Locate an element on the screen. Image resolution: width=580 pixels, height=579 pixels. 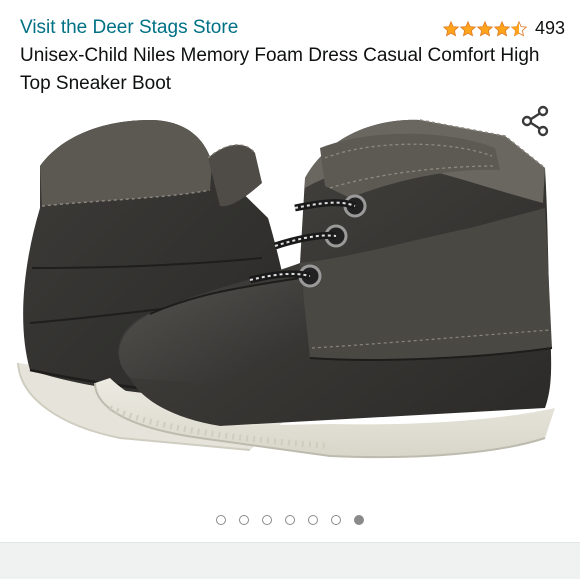
rating-summary: 493 is located at coordinates (504, 28).